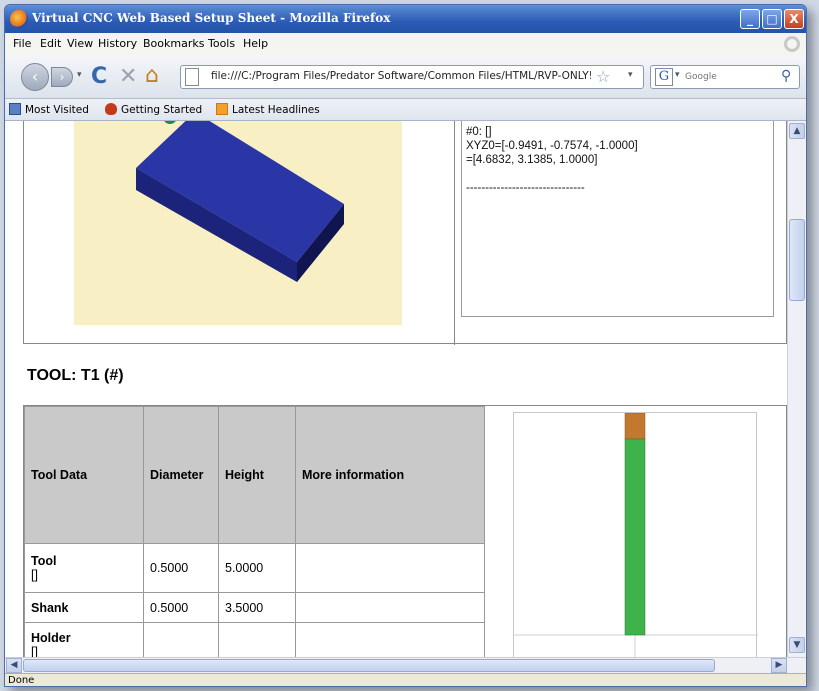 Image resolution: width=819 pixels, height=691 pixels. What do you see at coordinates (80, 43) in the screenshot?
I see `menu-view: View` at bounding box center [80, 43].